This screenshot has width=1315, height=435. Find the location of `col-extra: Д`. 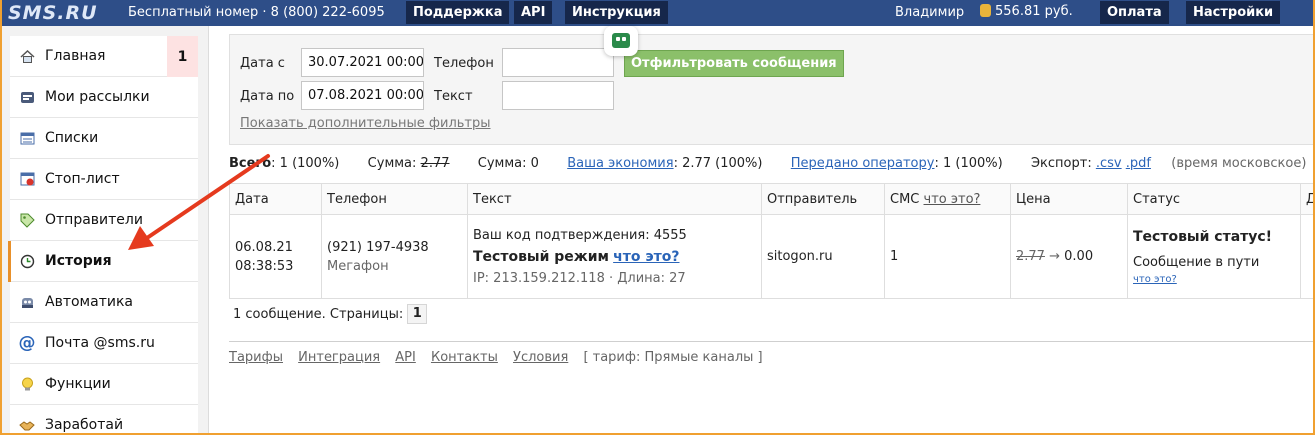

col-extra: Д is located at coordinates (1307, 199).